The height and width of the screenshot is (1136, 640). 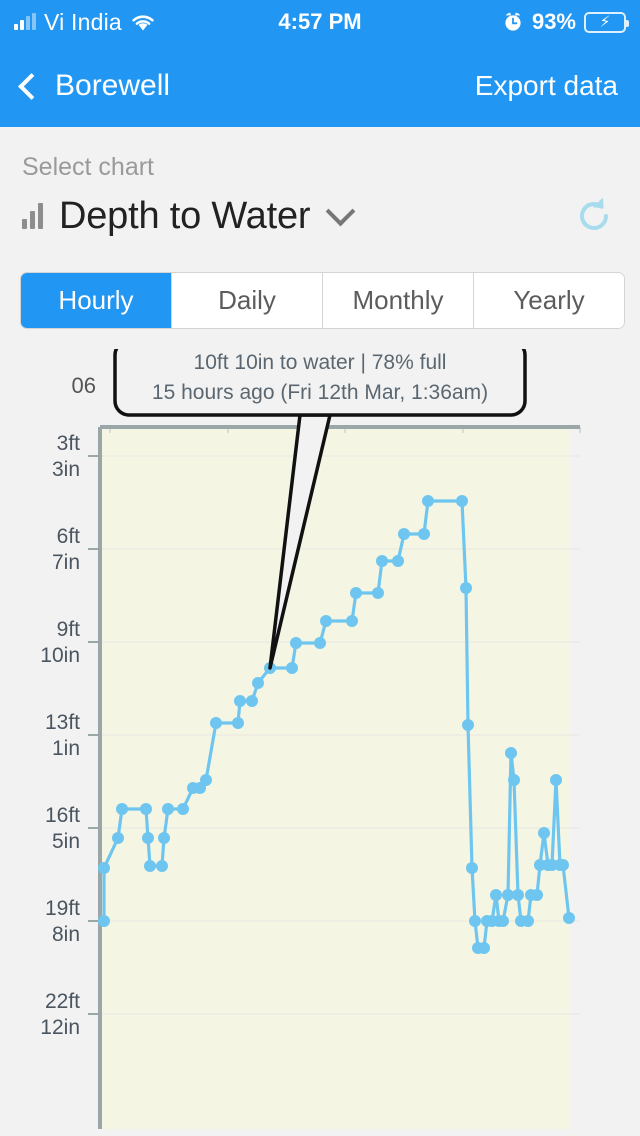 I want to click on chart-selector-row: Depth to Water, so click(x=320, y=210).